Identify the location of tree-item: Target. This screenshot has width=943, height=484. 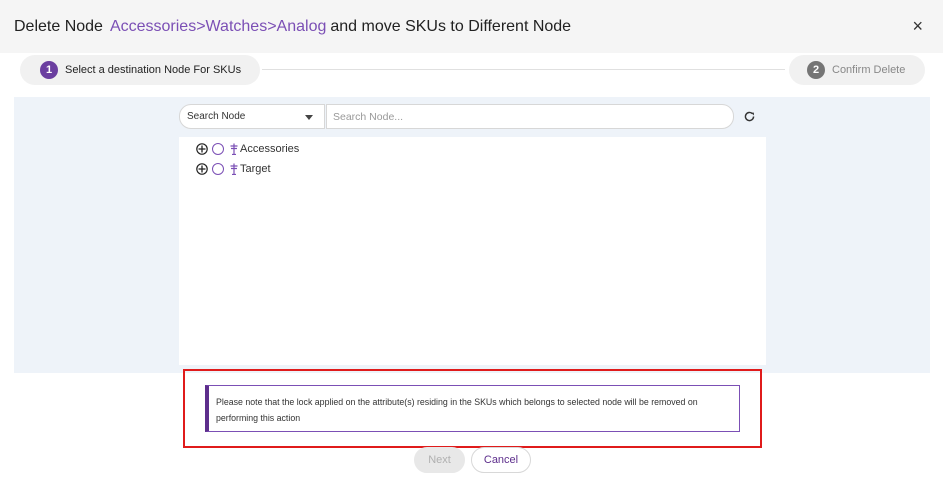
(233, 169).